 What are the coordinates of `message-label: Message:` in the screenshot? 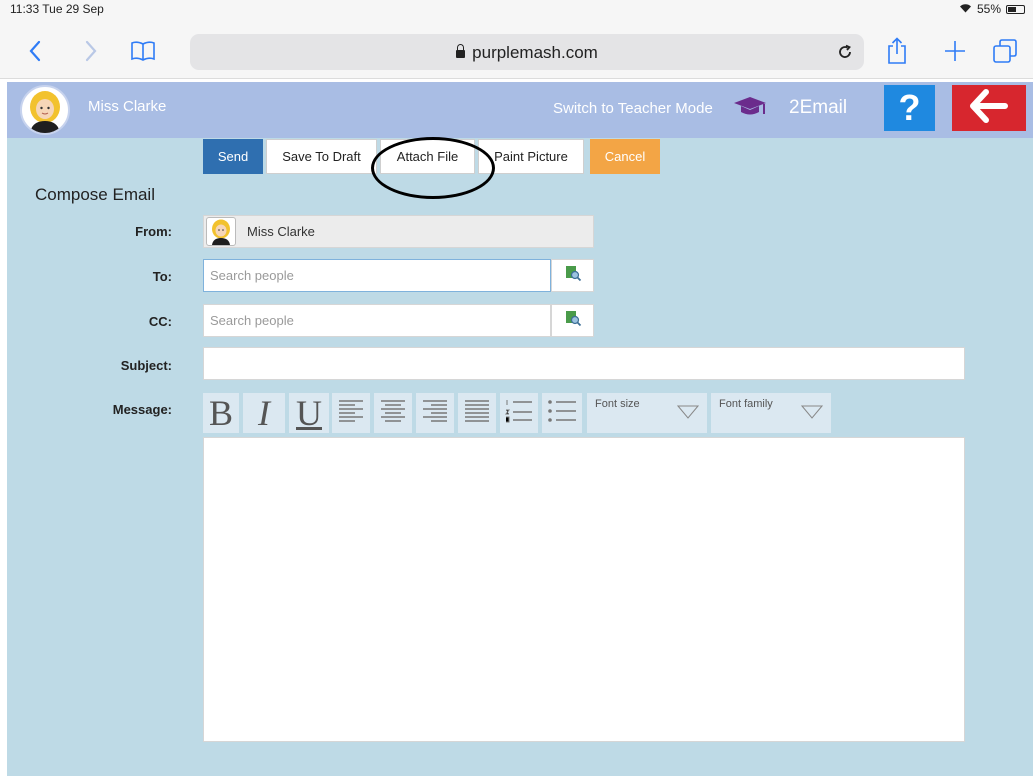 It's located at (142, 409).